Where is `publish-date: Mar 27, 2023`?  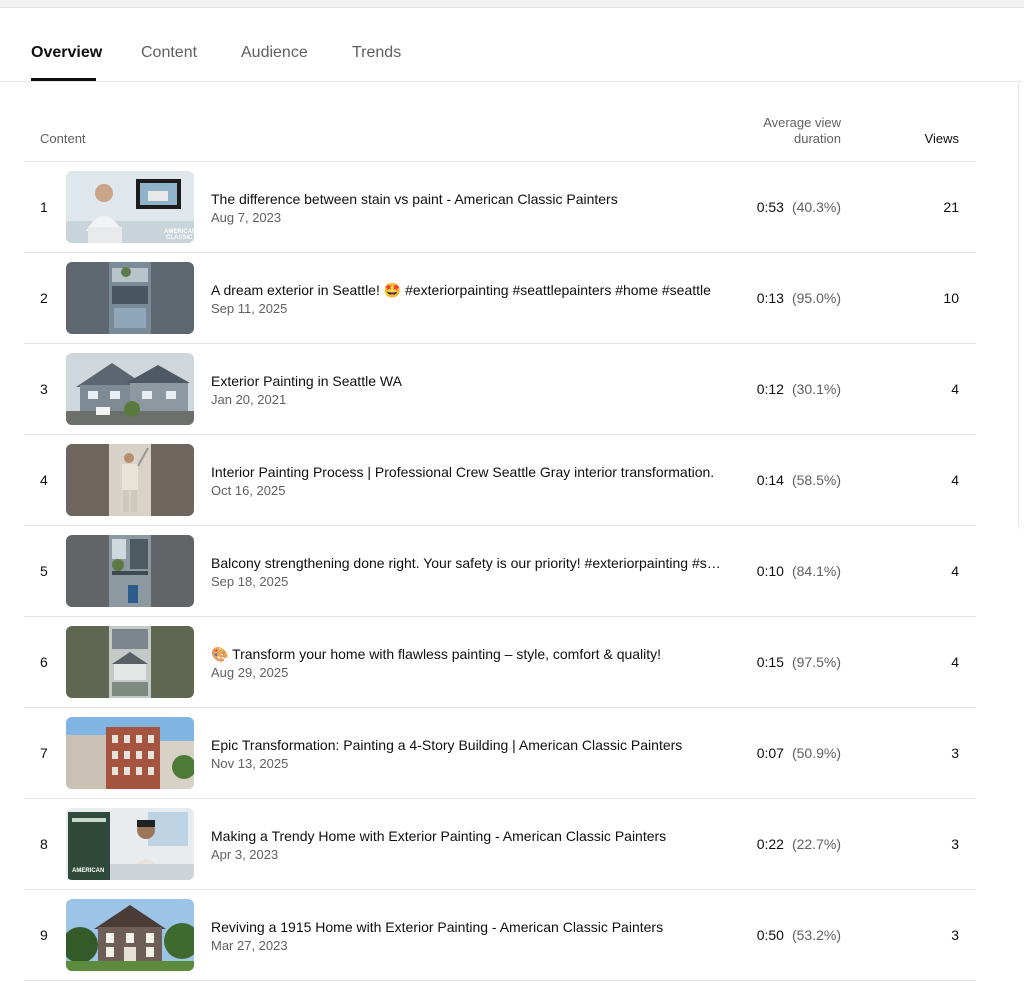
publish-date: Mar 27, 2023 is located at coordinates (249, 945).